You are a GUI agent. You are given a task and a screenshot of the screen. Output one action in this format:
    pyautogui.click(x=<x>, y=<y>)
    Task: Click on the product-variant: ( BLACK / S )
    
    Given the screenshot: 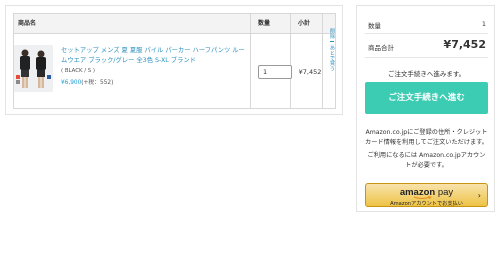 What is the action you would take?
    pyautogui.click(x=78, y=71)
    